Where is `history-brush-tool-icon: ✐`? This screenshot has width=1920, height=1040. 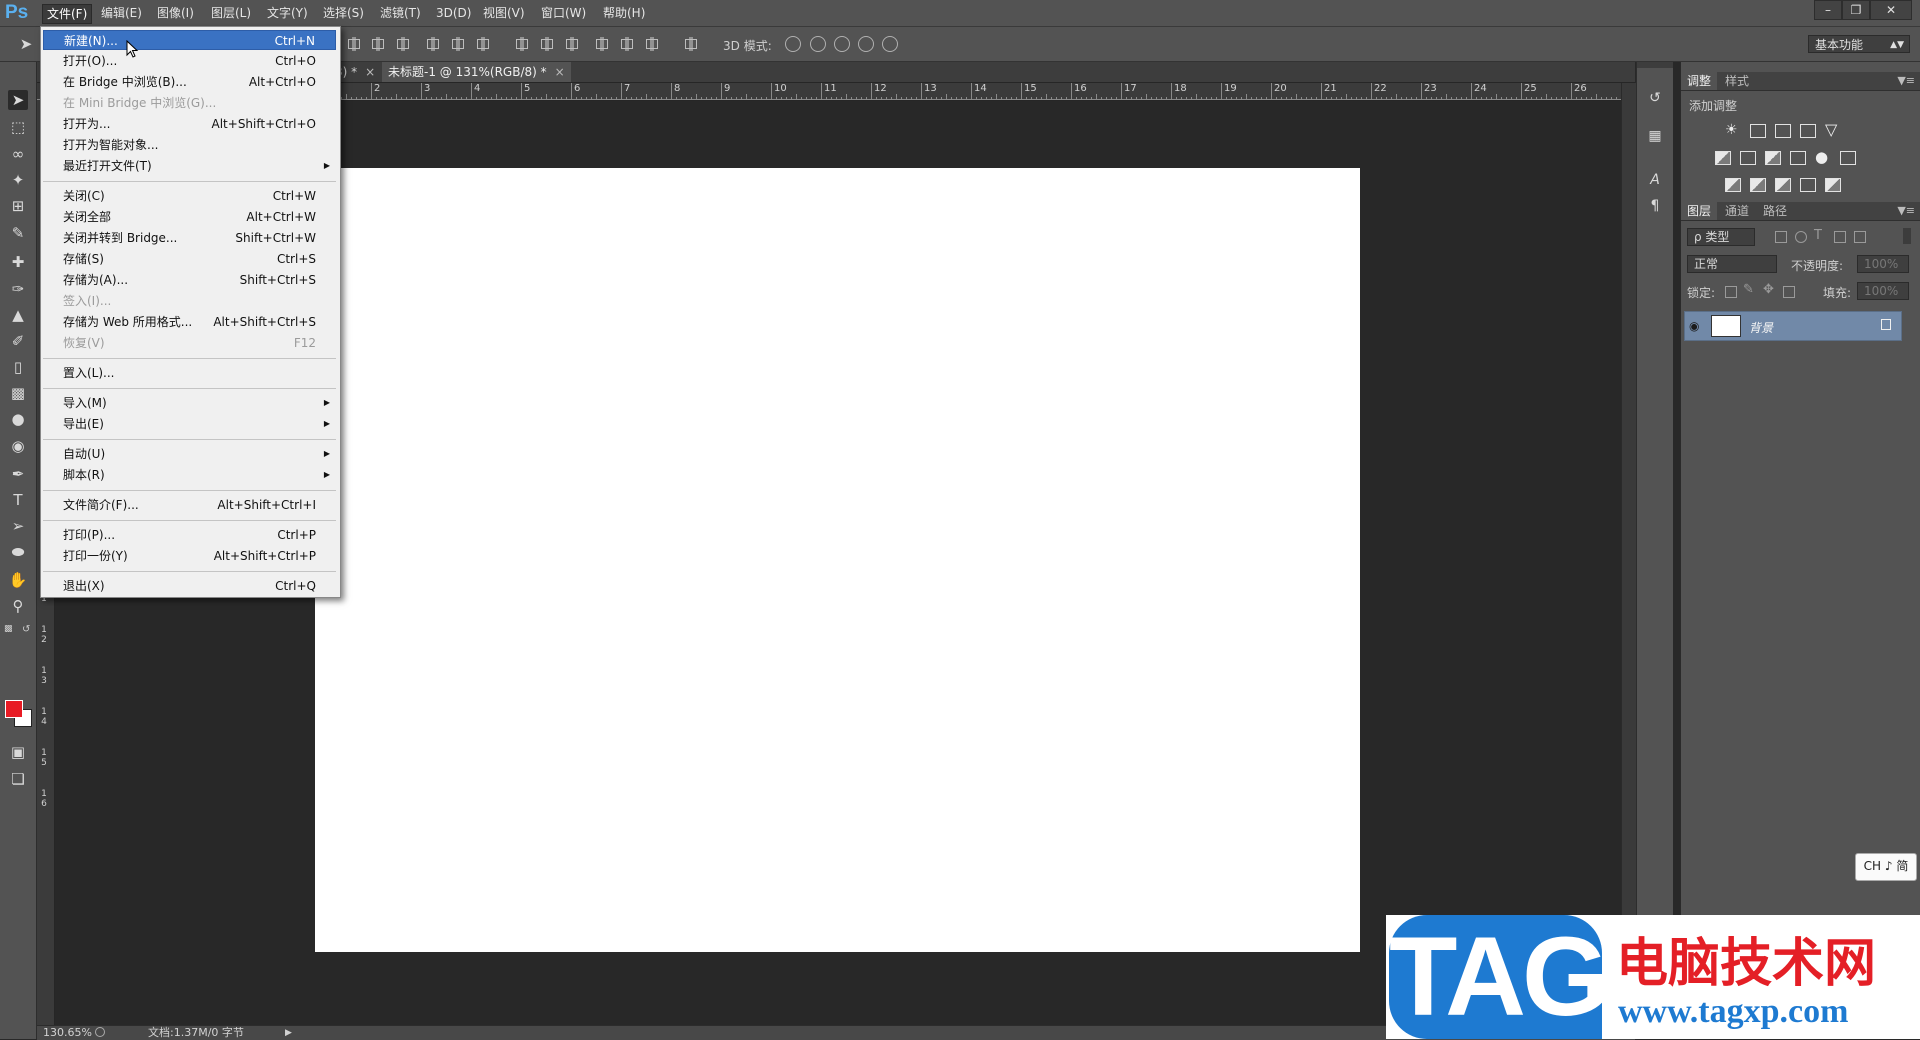
history-brush-tool-icon: ✐ is located at coordinates (18, 341).